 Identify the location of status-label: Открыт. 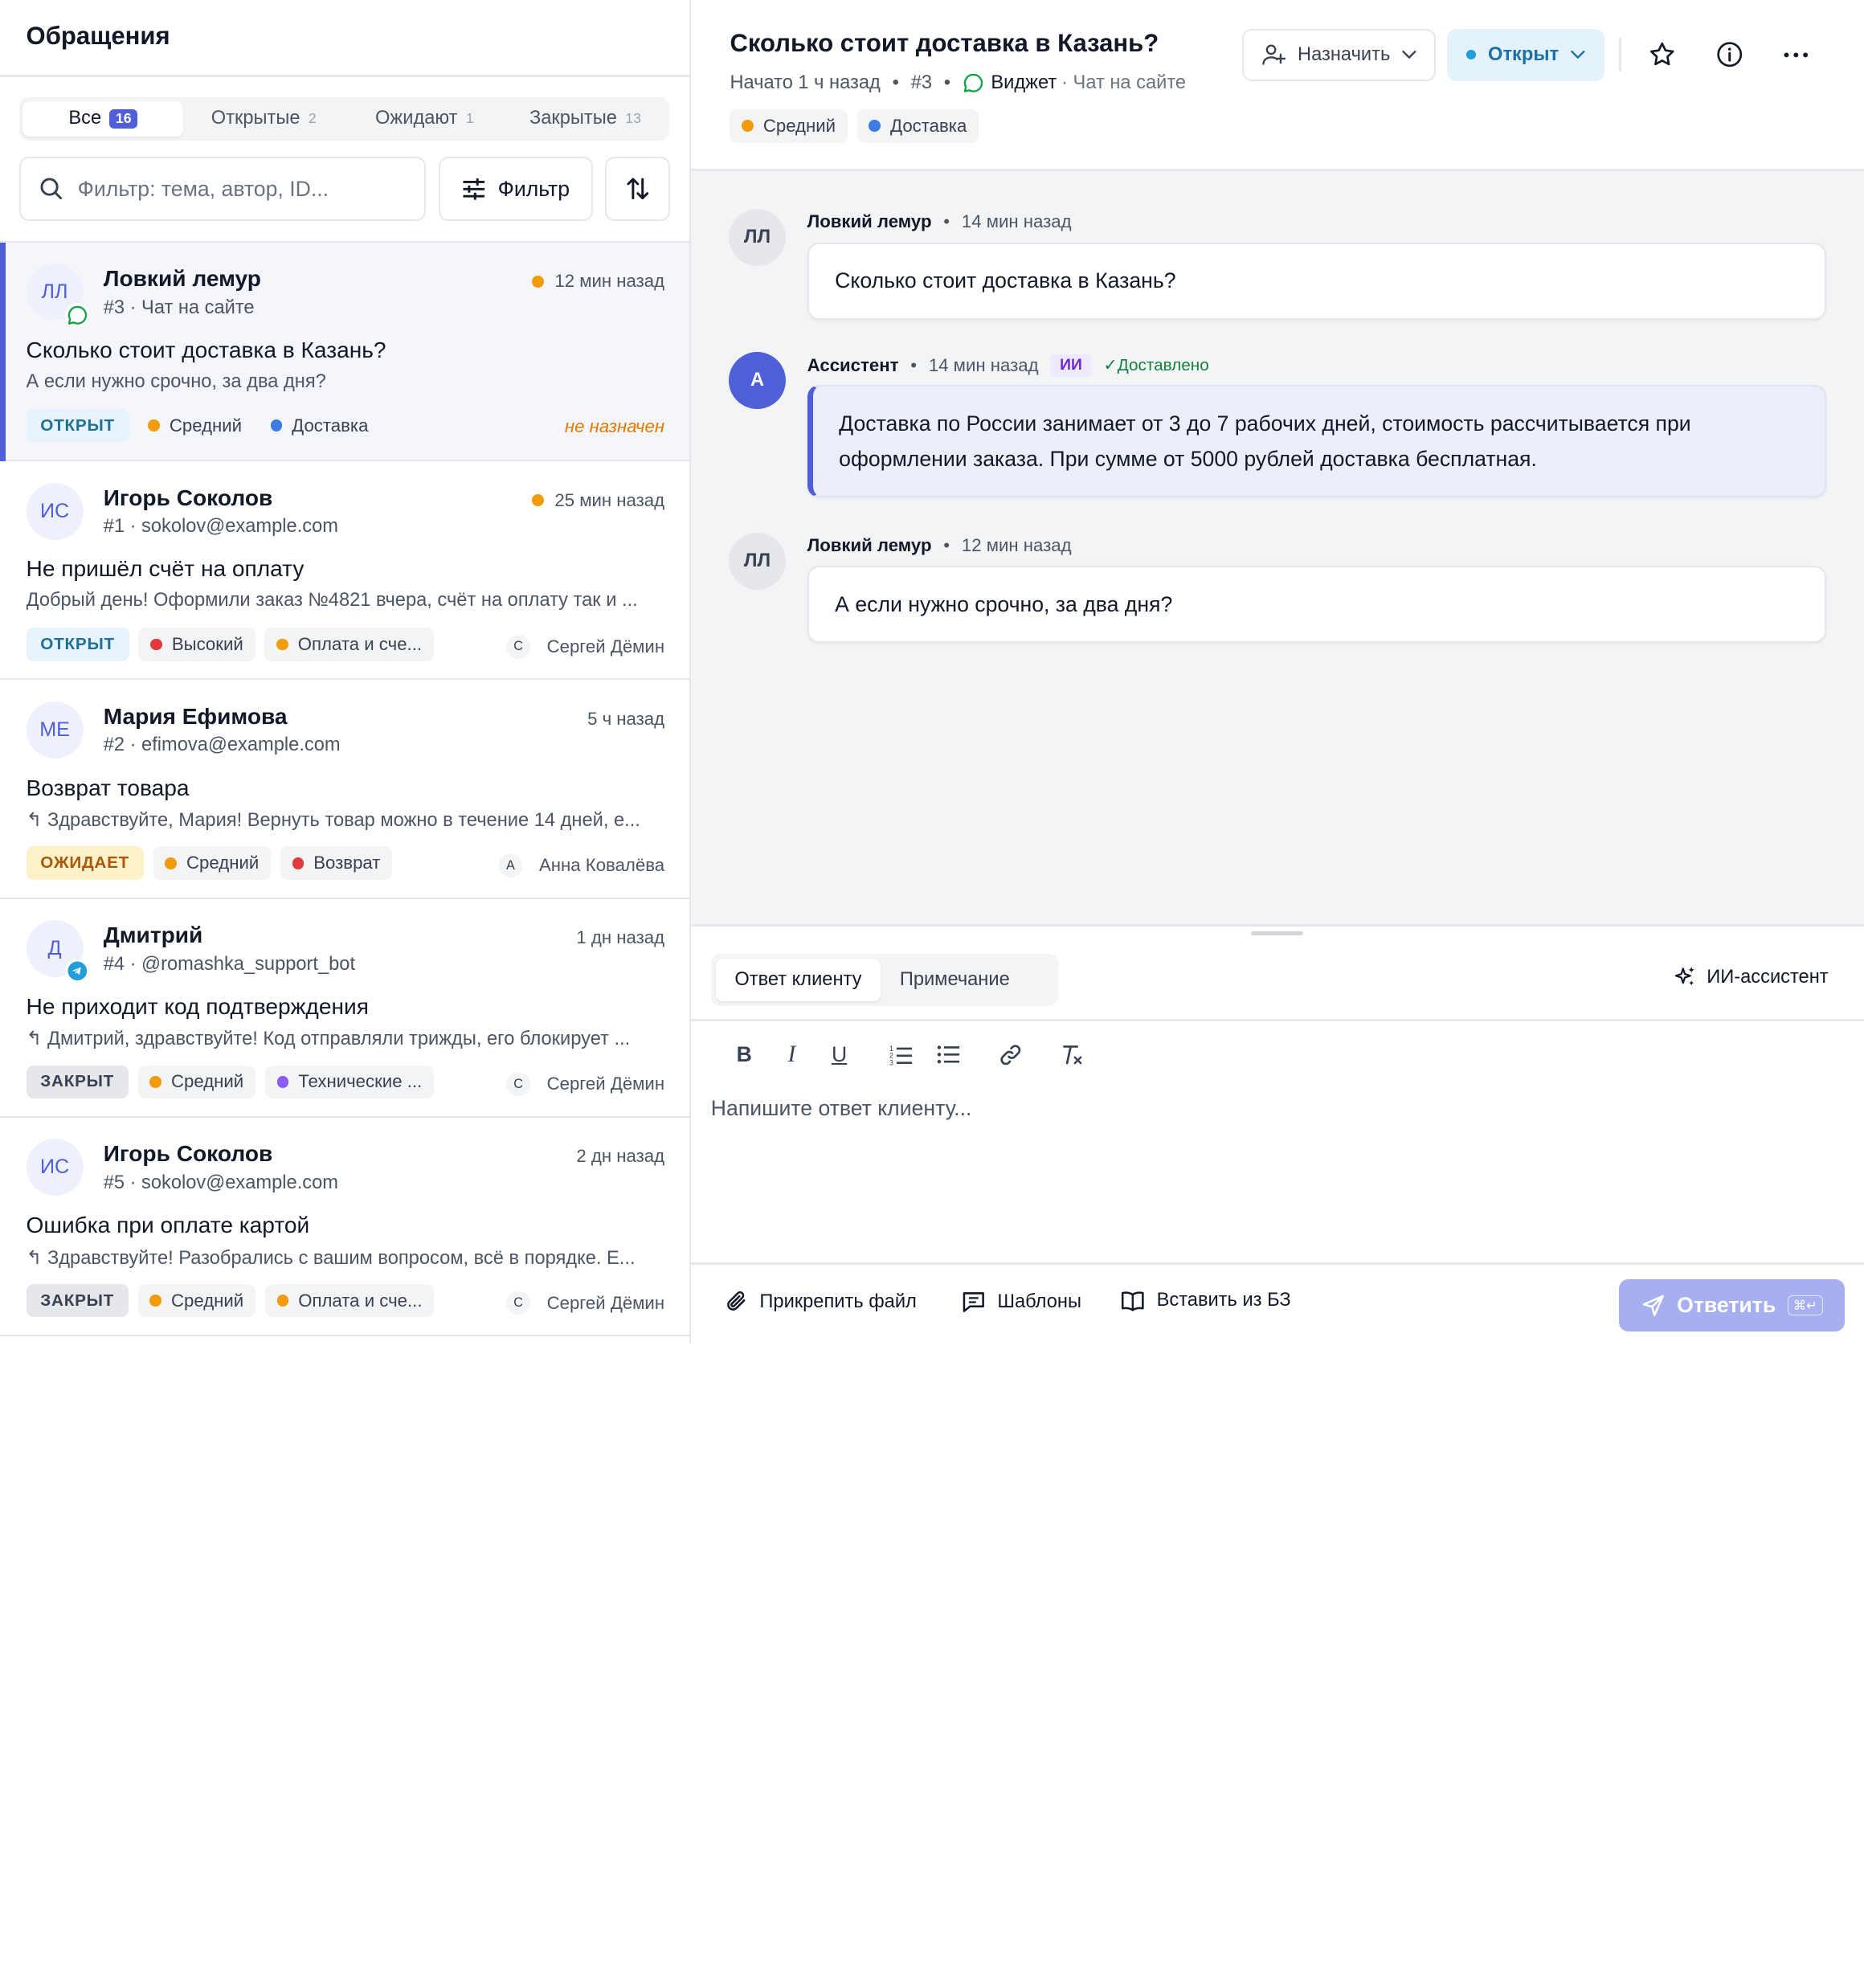
(1524, 54).